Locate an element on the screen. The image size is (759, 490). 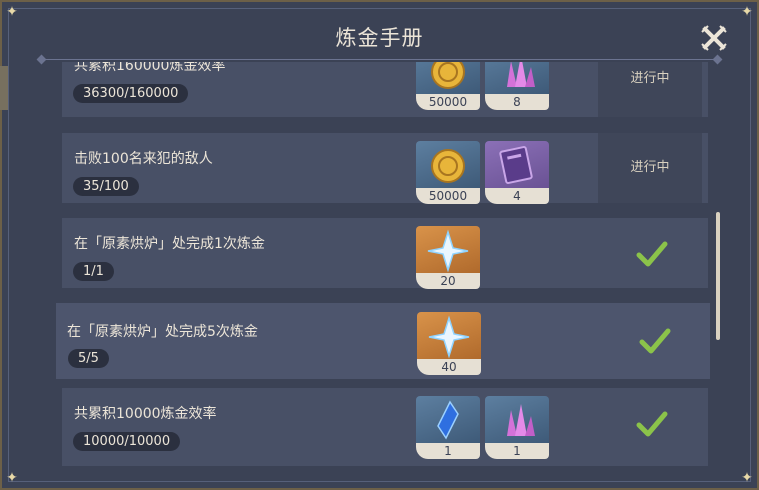
reward-primogem: 40 is located at coordinates (449, 343).